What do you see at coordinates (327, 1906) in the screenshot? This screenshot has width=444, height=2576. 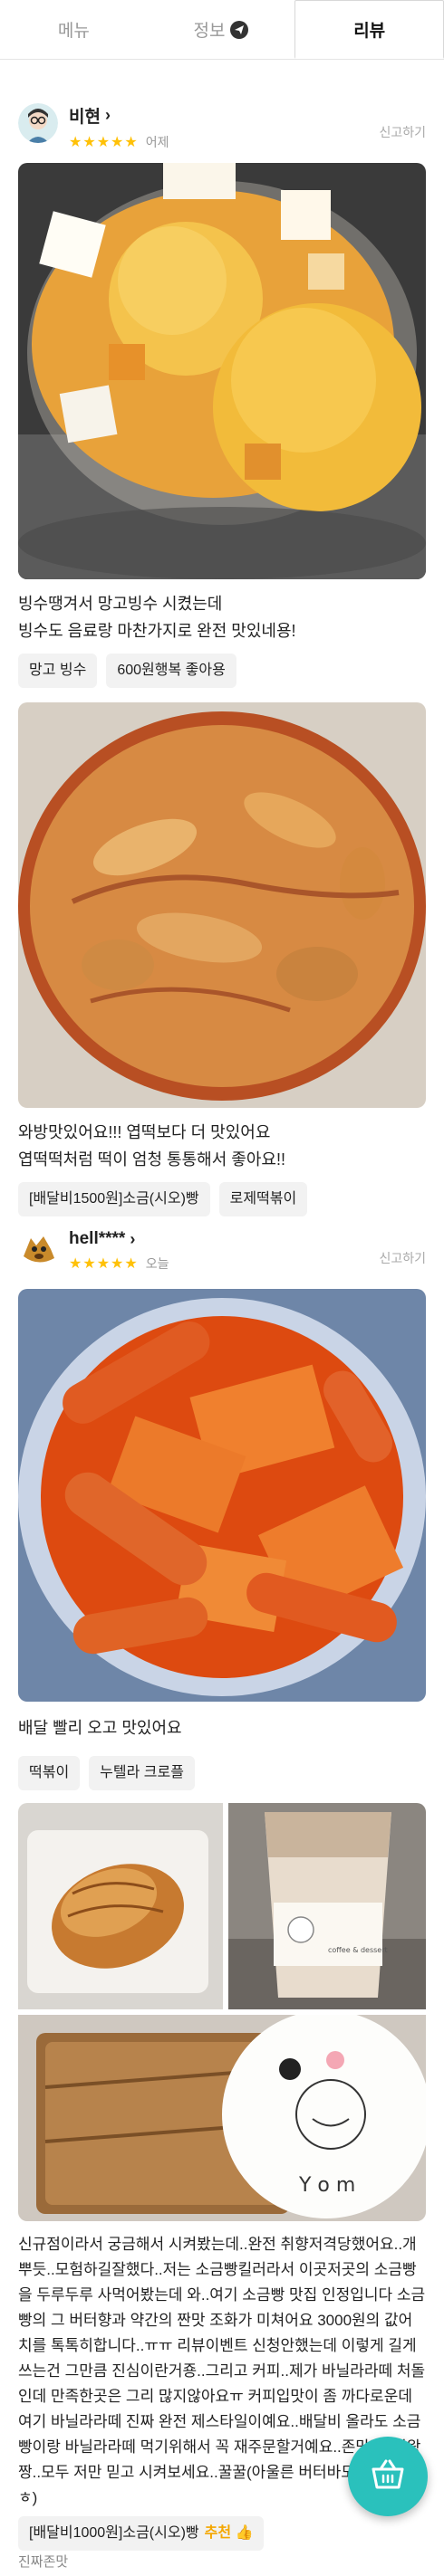 I see `review-photo-vanilla-latte: coffee & dessert` at bounding box center [327, 1906].